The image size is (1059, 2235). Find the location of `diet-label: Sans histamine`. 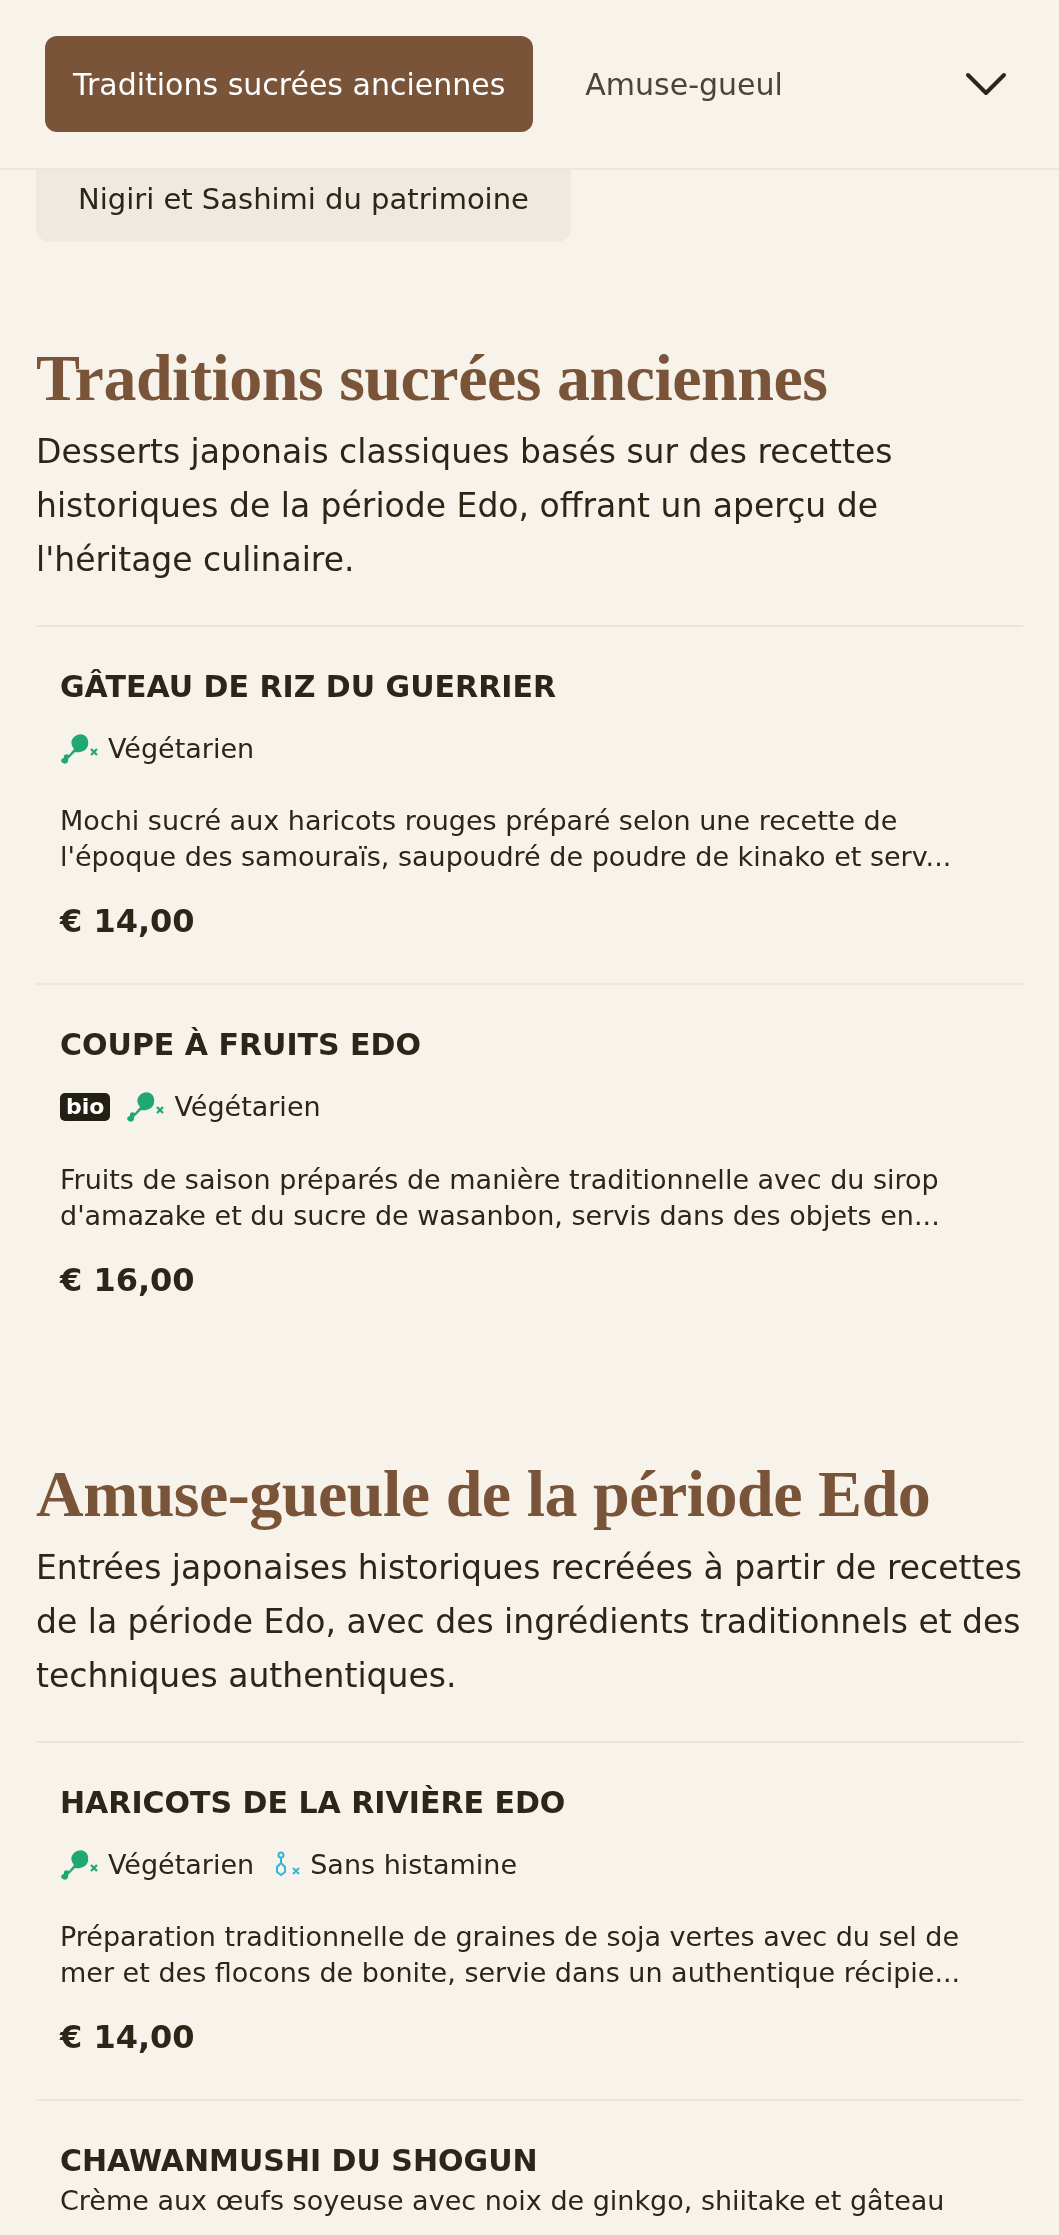

diet-label: Sans histamine is located at coordinates (413, 1864).